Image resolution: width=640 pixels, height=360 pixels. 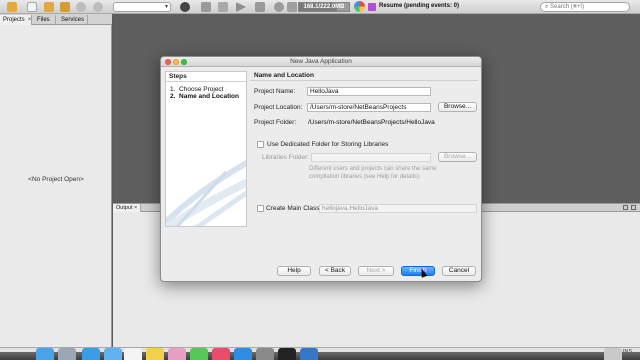 I want to click on app-store-icon, so click(x=243, y=354).